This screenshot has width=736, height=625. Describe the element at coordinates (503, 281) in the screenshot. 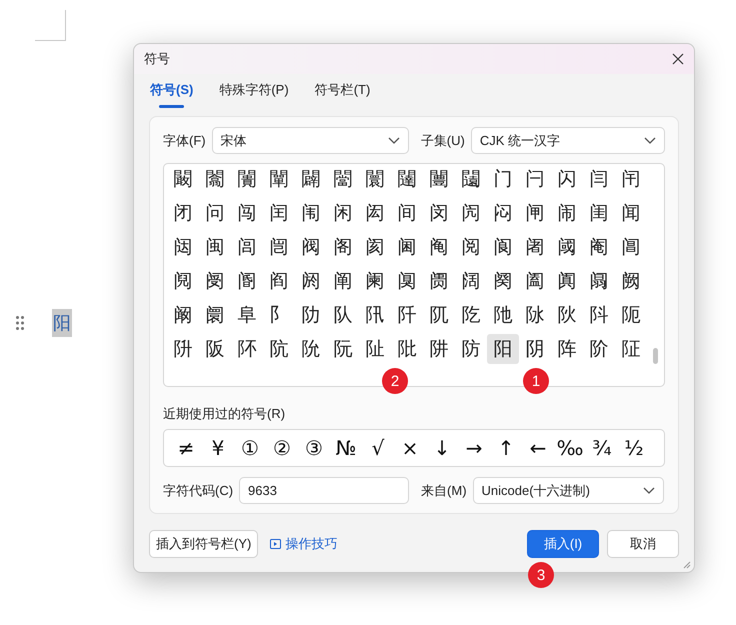

I see `character-cell: 阕` at that location.